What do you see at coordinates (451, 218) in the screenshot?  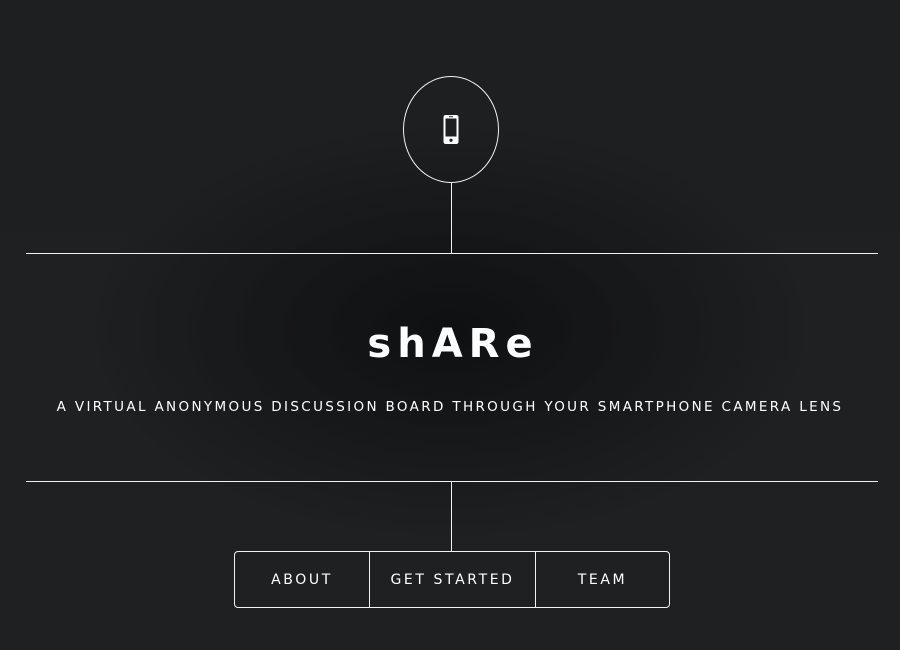 I see `connector-line-top` at bounding box center [451, 218].